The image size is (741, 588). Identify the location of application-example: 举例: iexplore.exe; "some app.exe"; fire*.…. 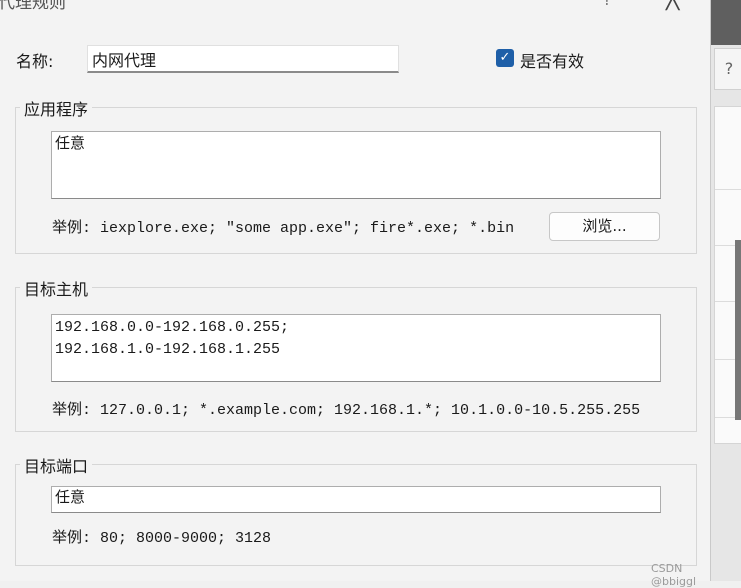
(283, 228).